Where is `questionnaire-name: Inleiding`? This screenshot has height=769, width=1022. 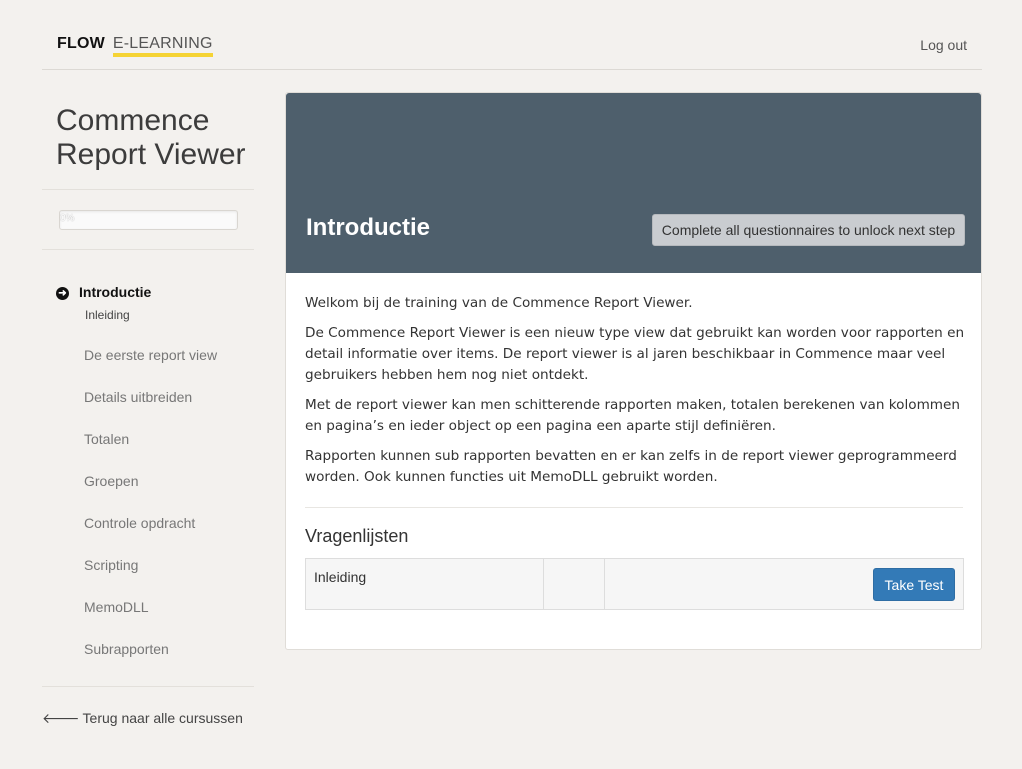 questionnaire-name: Inleiding is located at coordinates (425, 584).